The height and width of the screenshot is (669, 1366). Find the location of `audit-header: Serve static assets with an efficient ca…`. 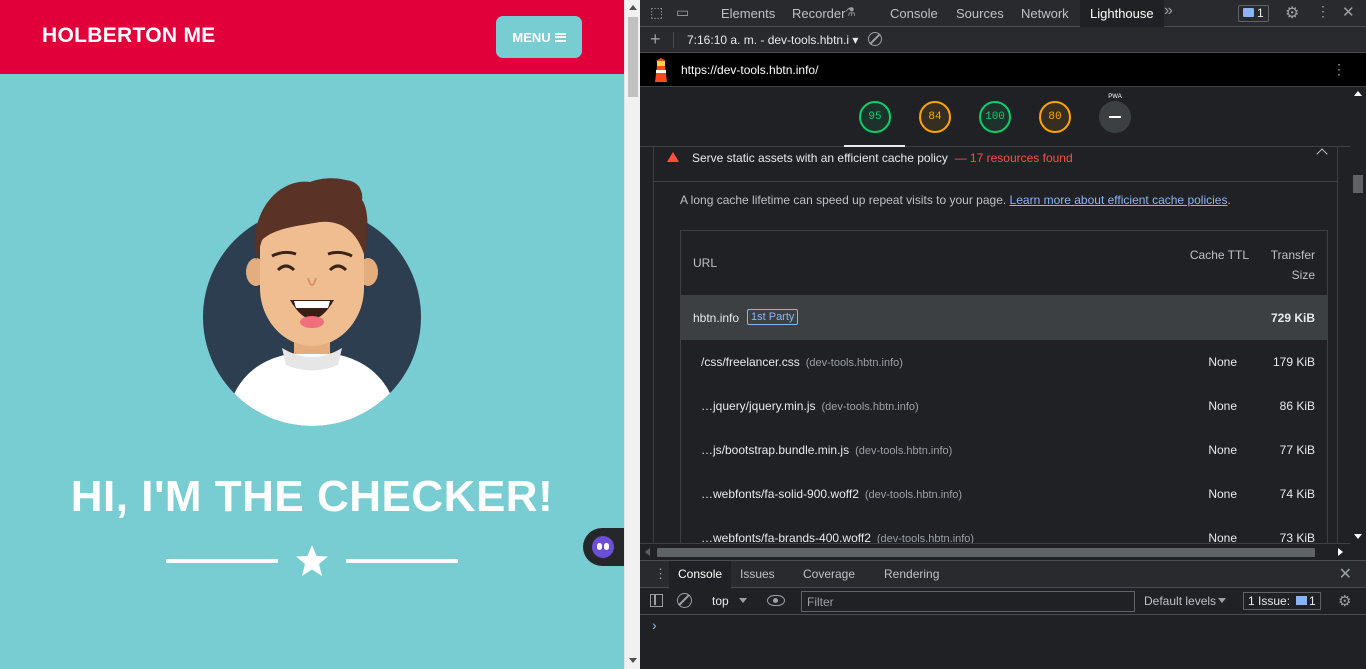

audit-header: Serve static assets with an efficient ca… is located at coordinates (995, 164).